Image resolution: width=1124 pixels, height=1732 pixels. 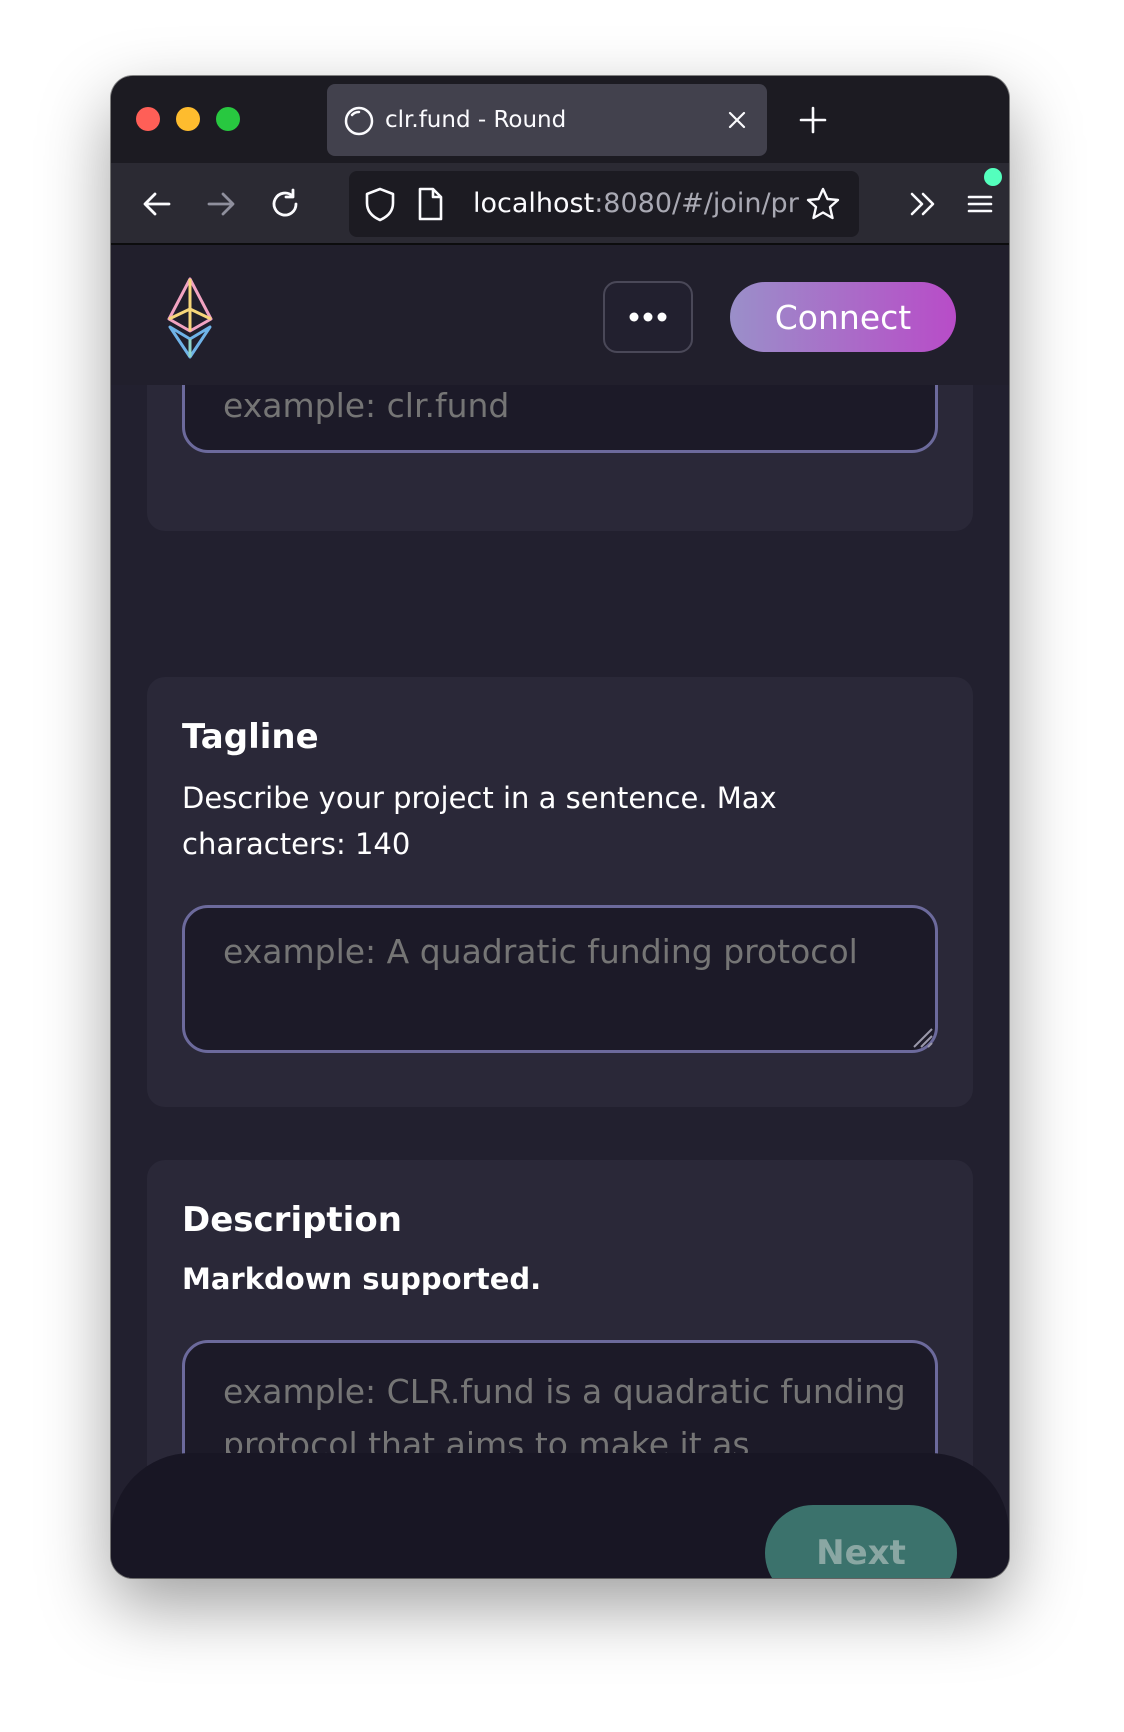 I want to click on tagline-textarea-wrap, so click(x=560, y=979).